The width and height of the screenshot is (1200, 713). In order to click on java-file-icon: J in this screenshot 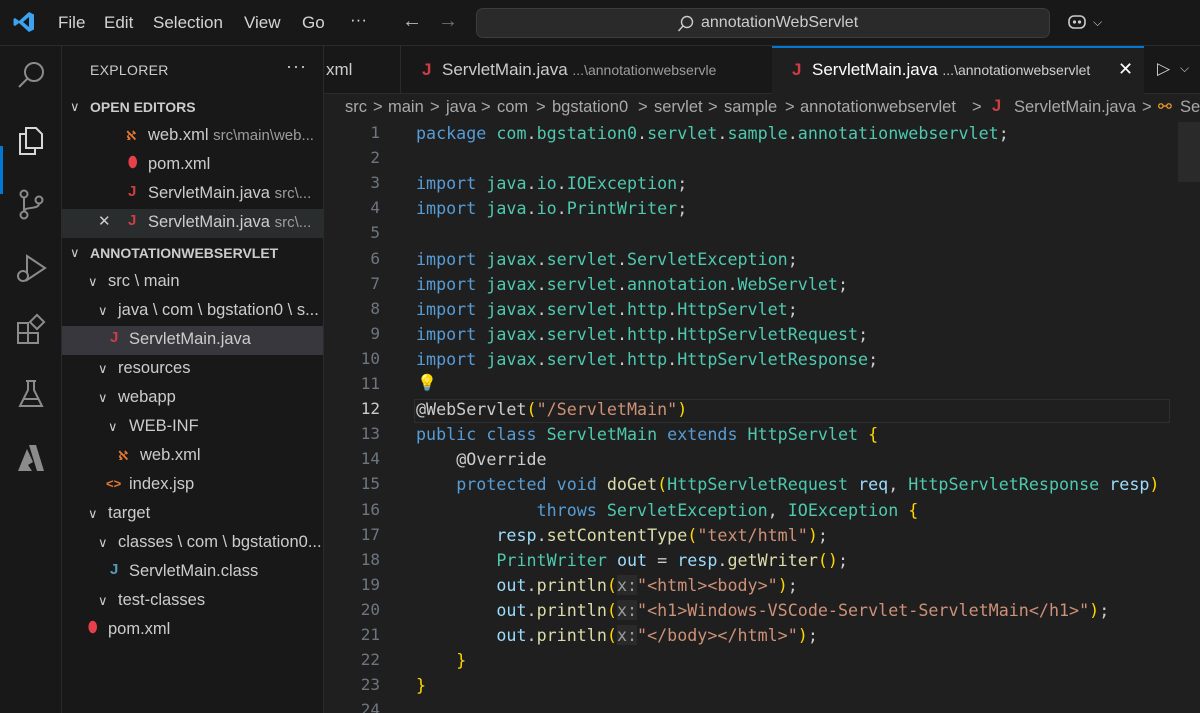, I will do `click(114, 337)`.